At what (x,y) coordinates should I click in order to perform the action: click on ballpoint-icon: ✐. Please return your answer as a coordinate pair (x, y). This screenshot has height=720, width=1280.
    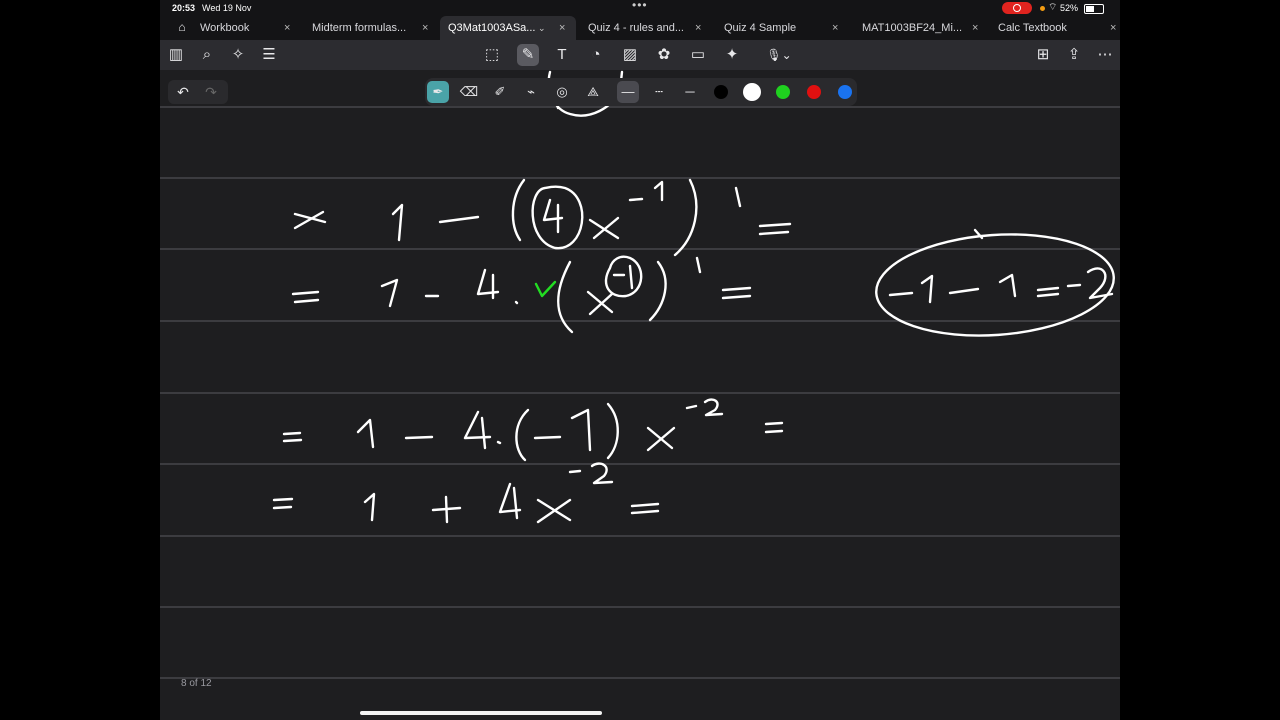
    Looking at the image, I should click on (500, 92).